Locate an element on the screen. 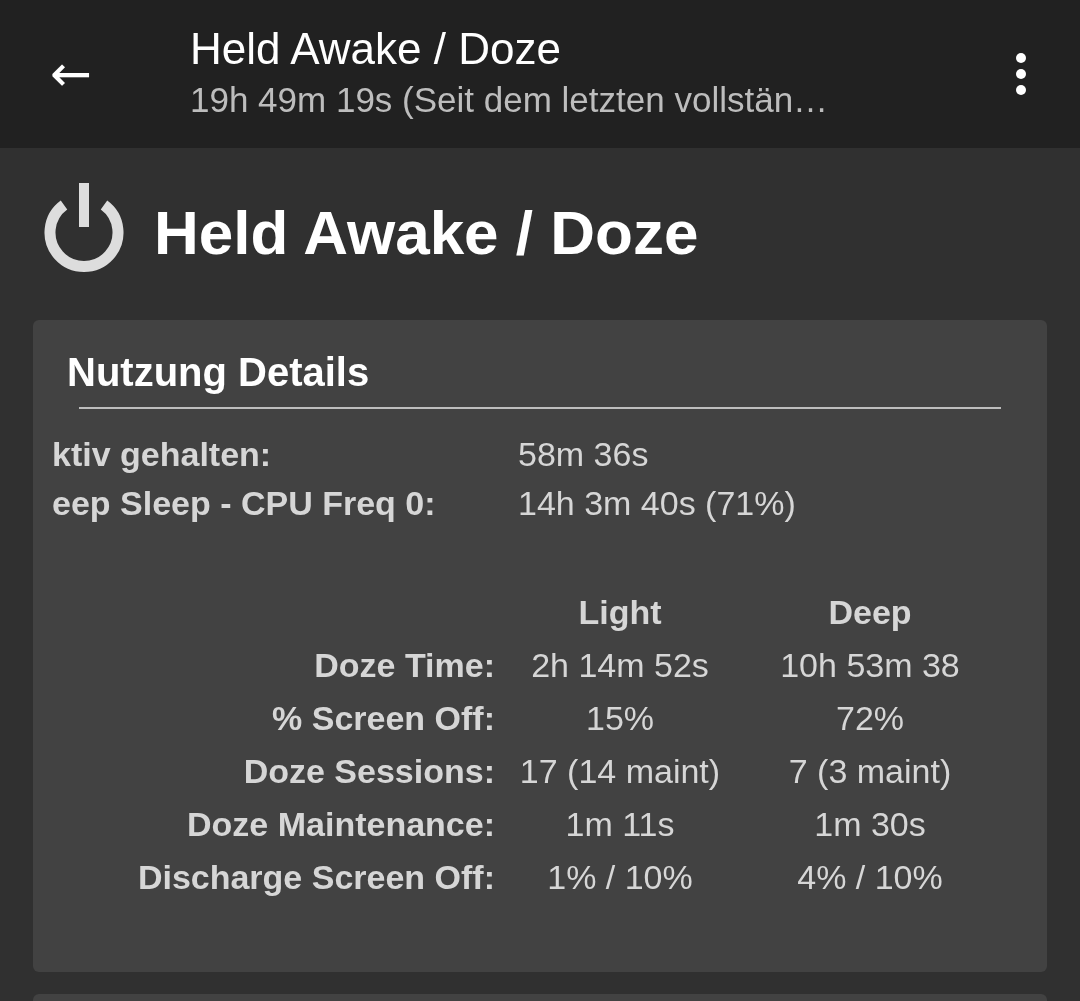 The width and height of the screenshot is (1080, 1001). table-cell-text: 7 (3 maint) is located at coordinates (870, 771).